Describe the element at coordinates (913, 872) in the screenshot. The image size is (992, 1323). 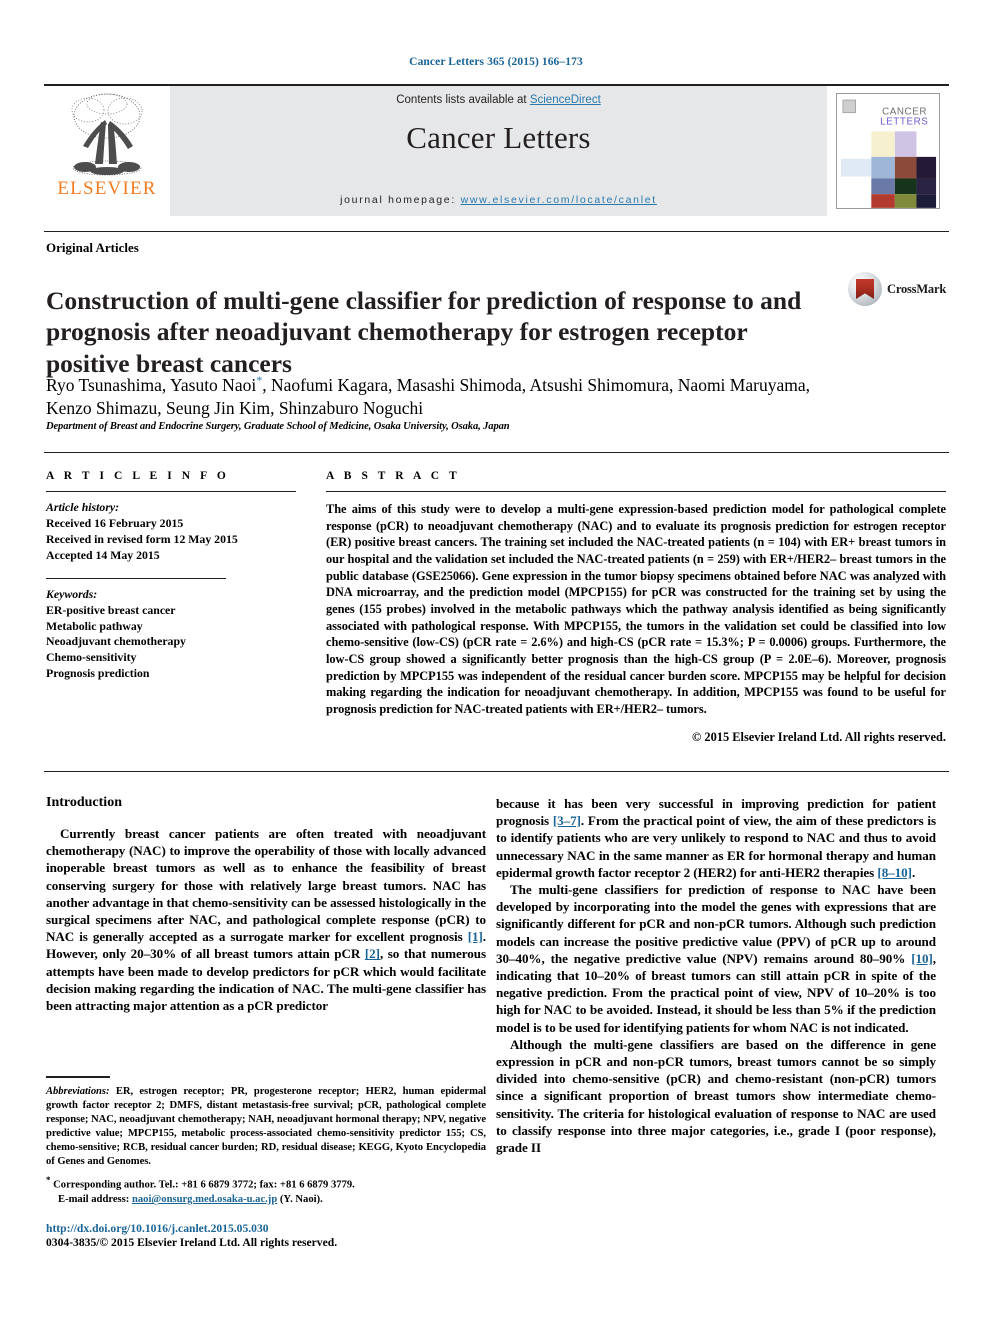
I see `intro-right-1-c: .` at that location.